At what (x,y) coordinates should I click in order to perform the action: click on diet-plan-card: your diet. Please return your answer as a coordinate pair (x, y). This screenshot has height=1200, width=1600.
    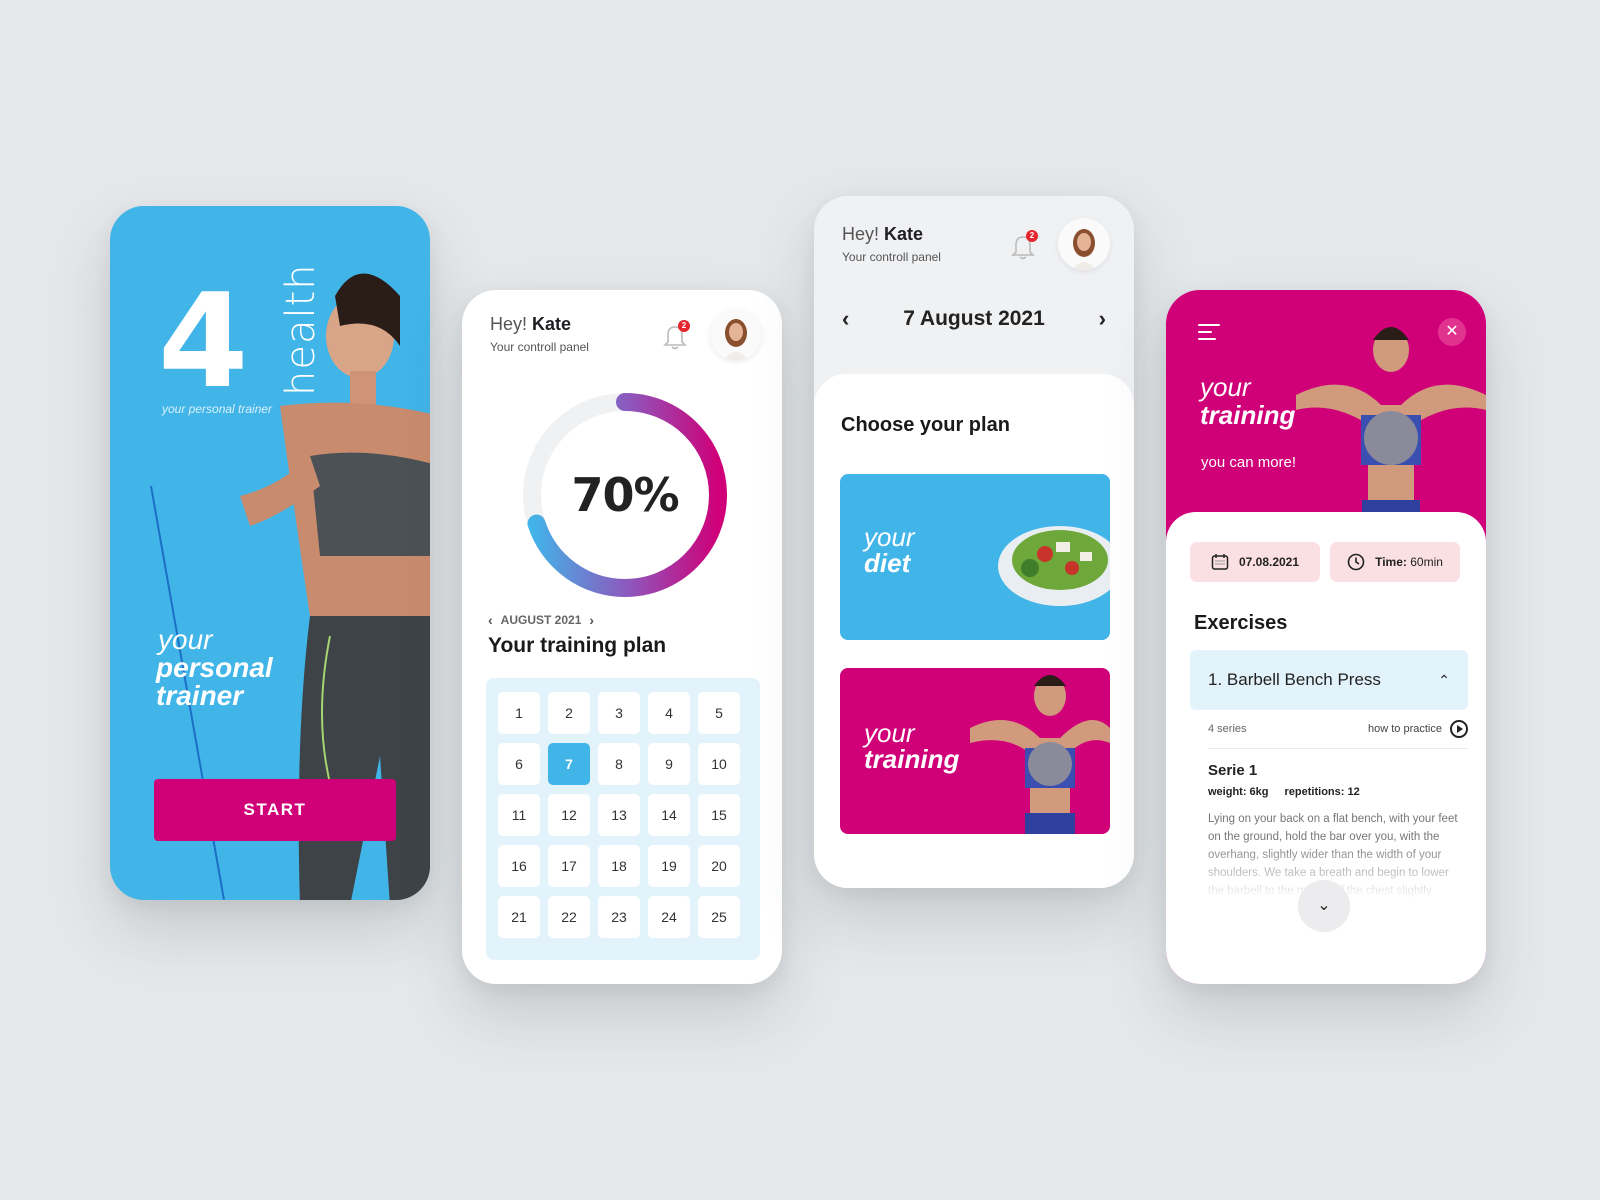
    Looking at the image, I should click on (975, 557).